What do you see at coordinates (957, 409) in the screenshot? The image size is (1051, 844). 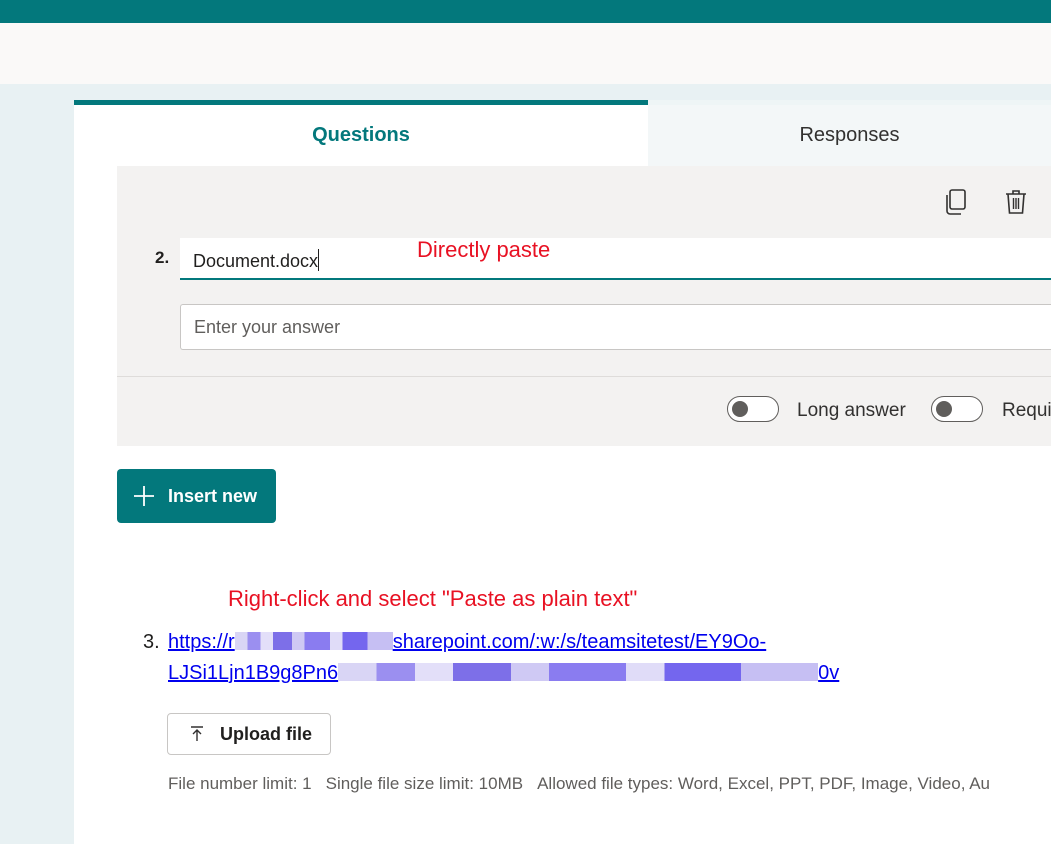 I see `required-toggle` at bounding box center [957, 409].